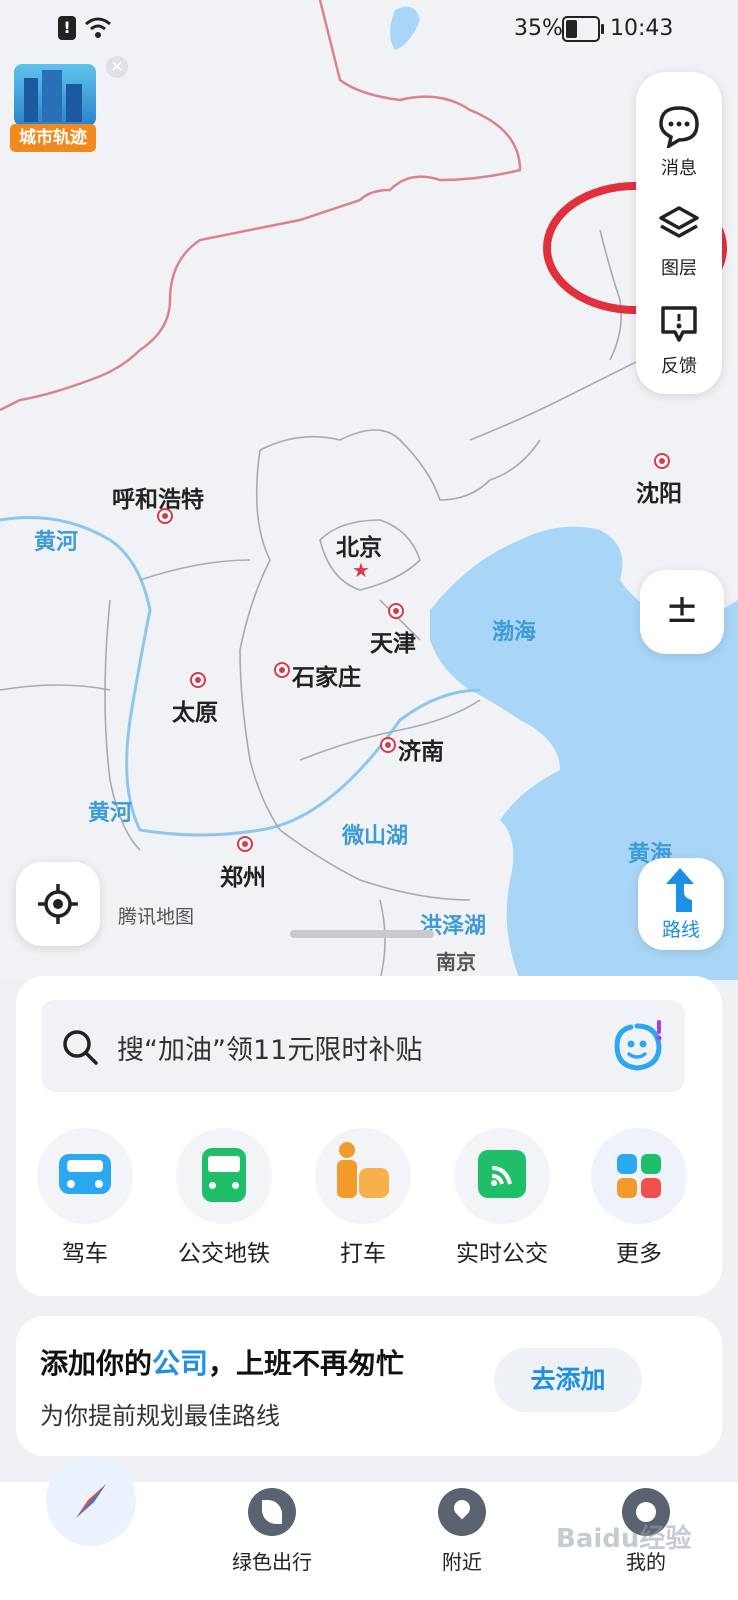  What do you see at coordinates (369, 1386) in the screenshot?
I see `add-company-card: 添加你的公司，上班不再匆忙 为你提前规划最佳路线 去添加` at bounding box center [369, 1386].